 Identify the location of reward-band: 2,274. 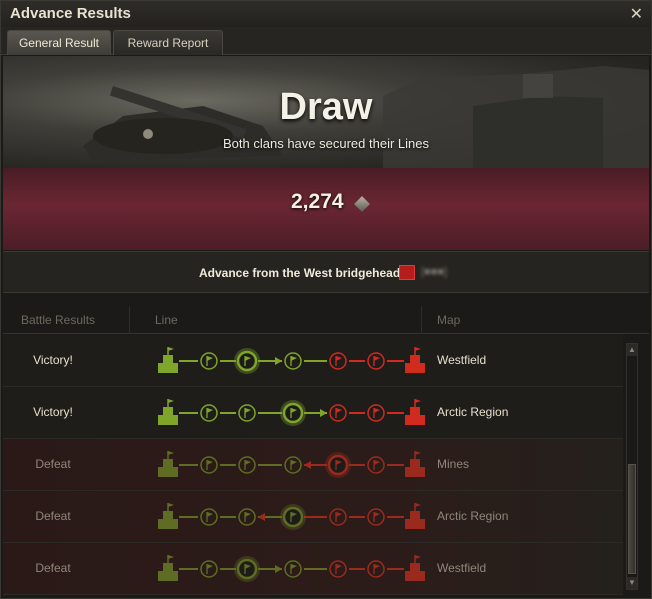
(326, 209).